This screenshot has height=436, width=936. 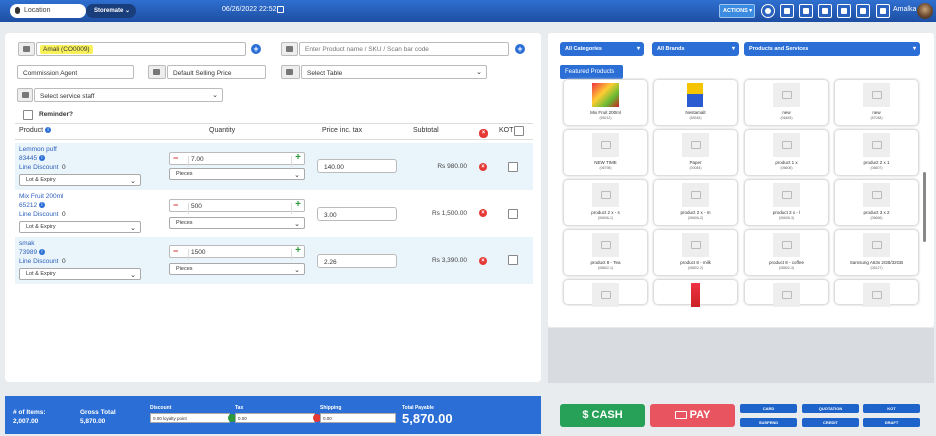 I want to click on card-button: CARD, so click(x=768, y=408).